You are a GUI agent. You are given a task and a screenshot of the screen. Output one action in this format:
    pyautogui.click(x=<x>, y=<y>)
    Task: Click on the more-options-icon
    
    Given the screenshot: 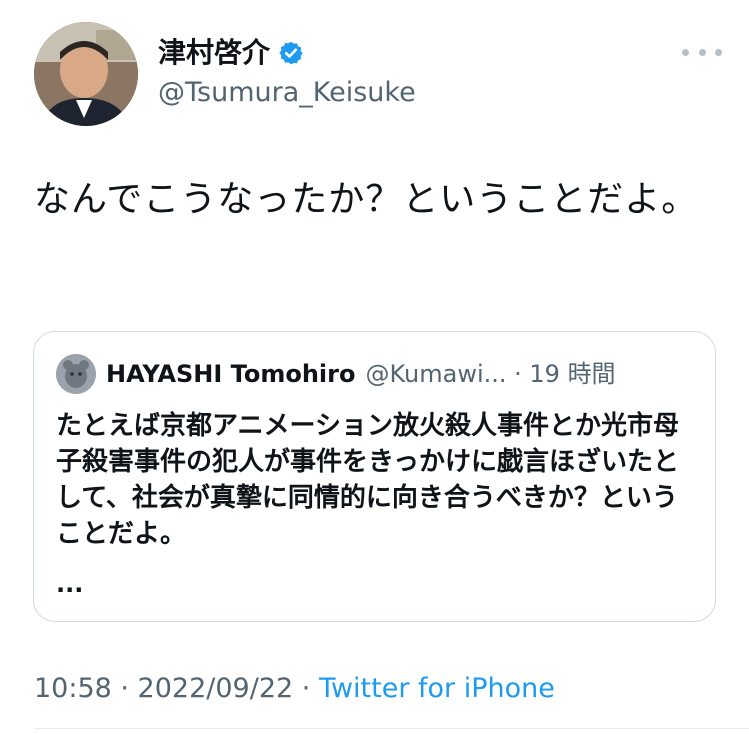 What is the action you would take?
    pyautogui.click(x=702, y=52)
    